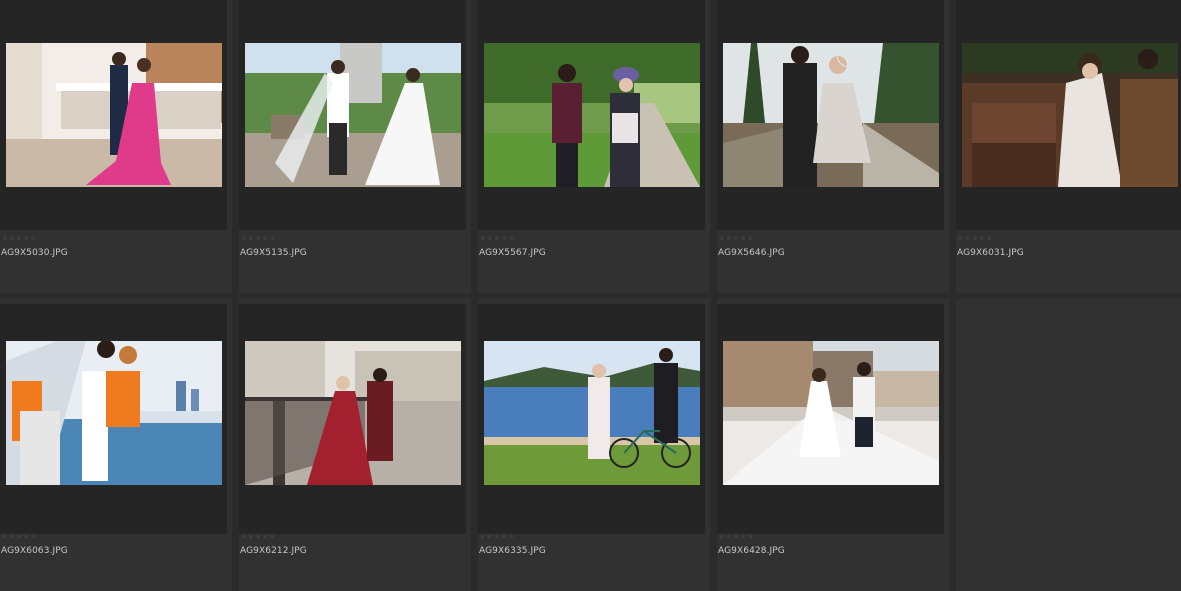  Describe the element at coordinates (512, 253) in the screenshot. I see `thumbnail-filename: AG9X5567.JPG` at that location.